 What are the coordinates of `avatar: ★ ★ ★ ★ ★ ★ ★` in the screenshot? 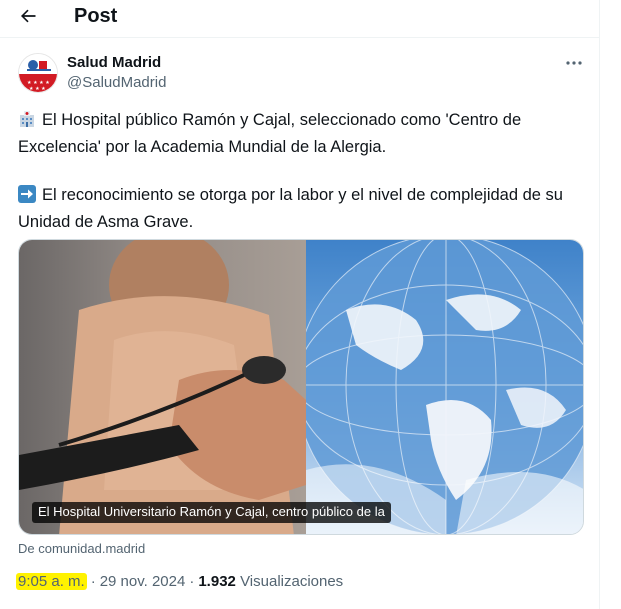 It's located at (38, 73).